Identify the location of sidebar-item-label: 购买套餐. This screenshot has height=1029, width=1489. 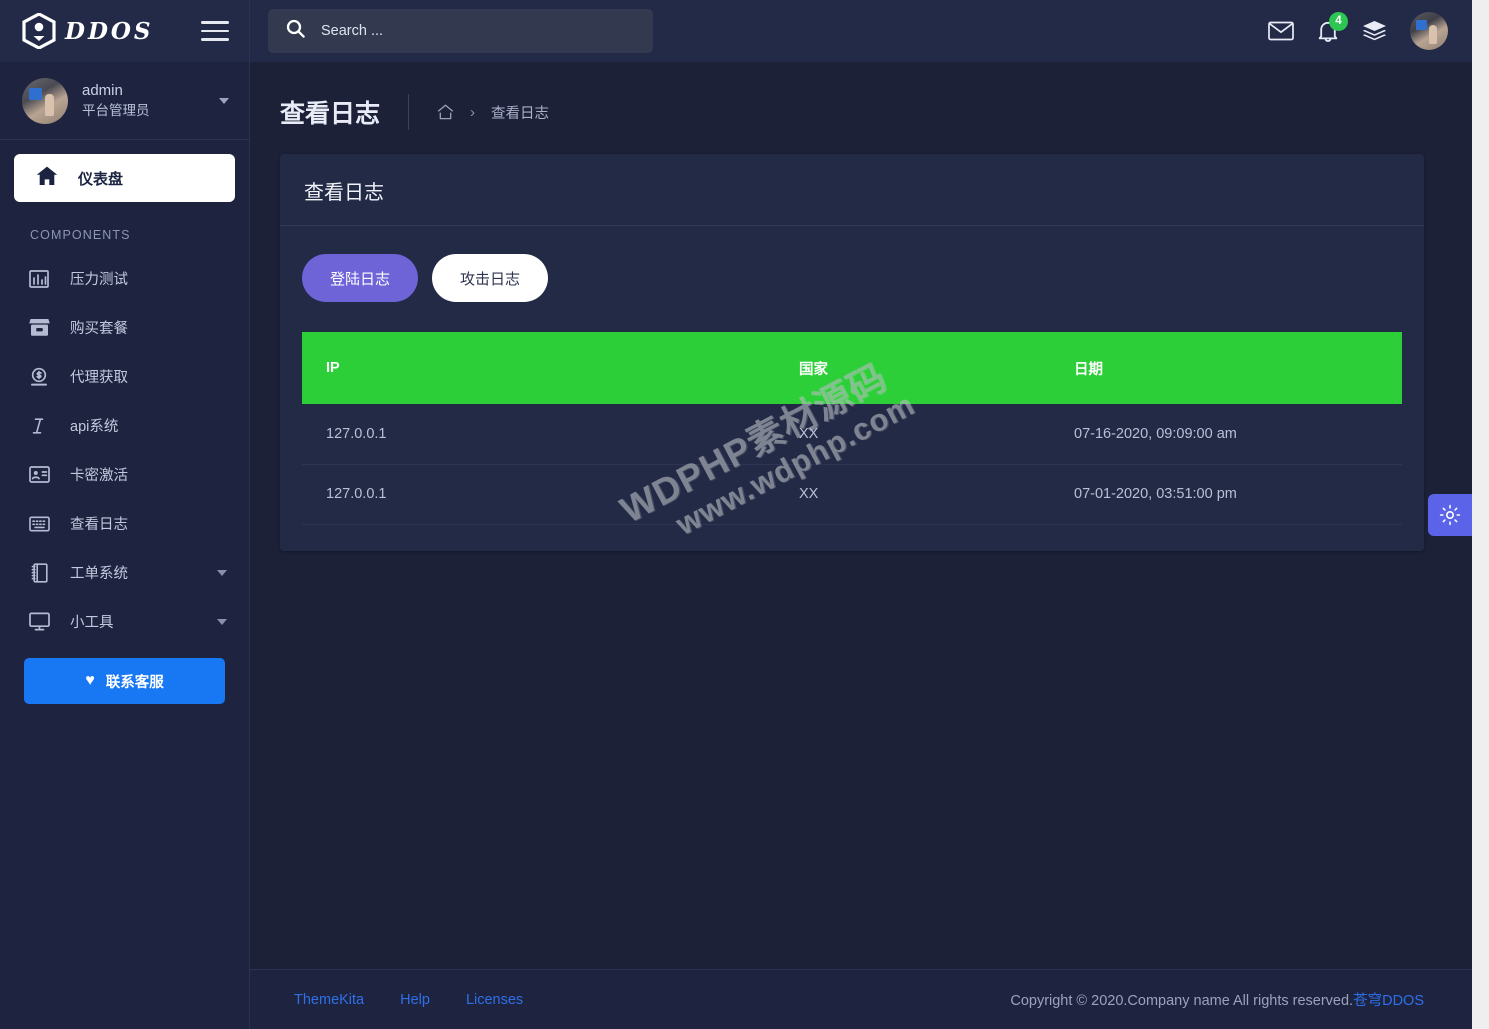
(99, 329).